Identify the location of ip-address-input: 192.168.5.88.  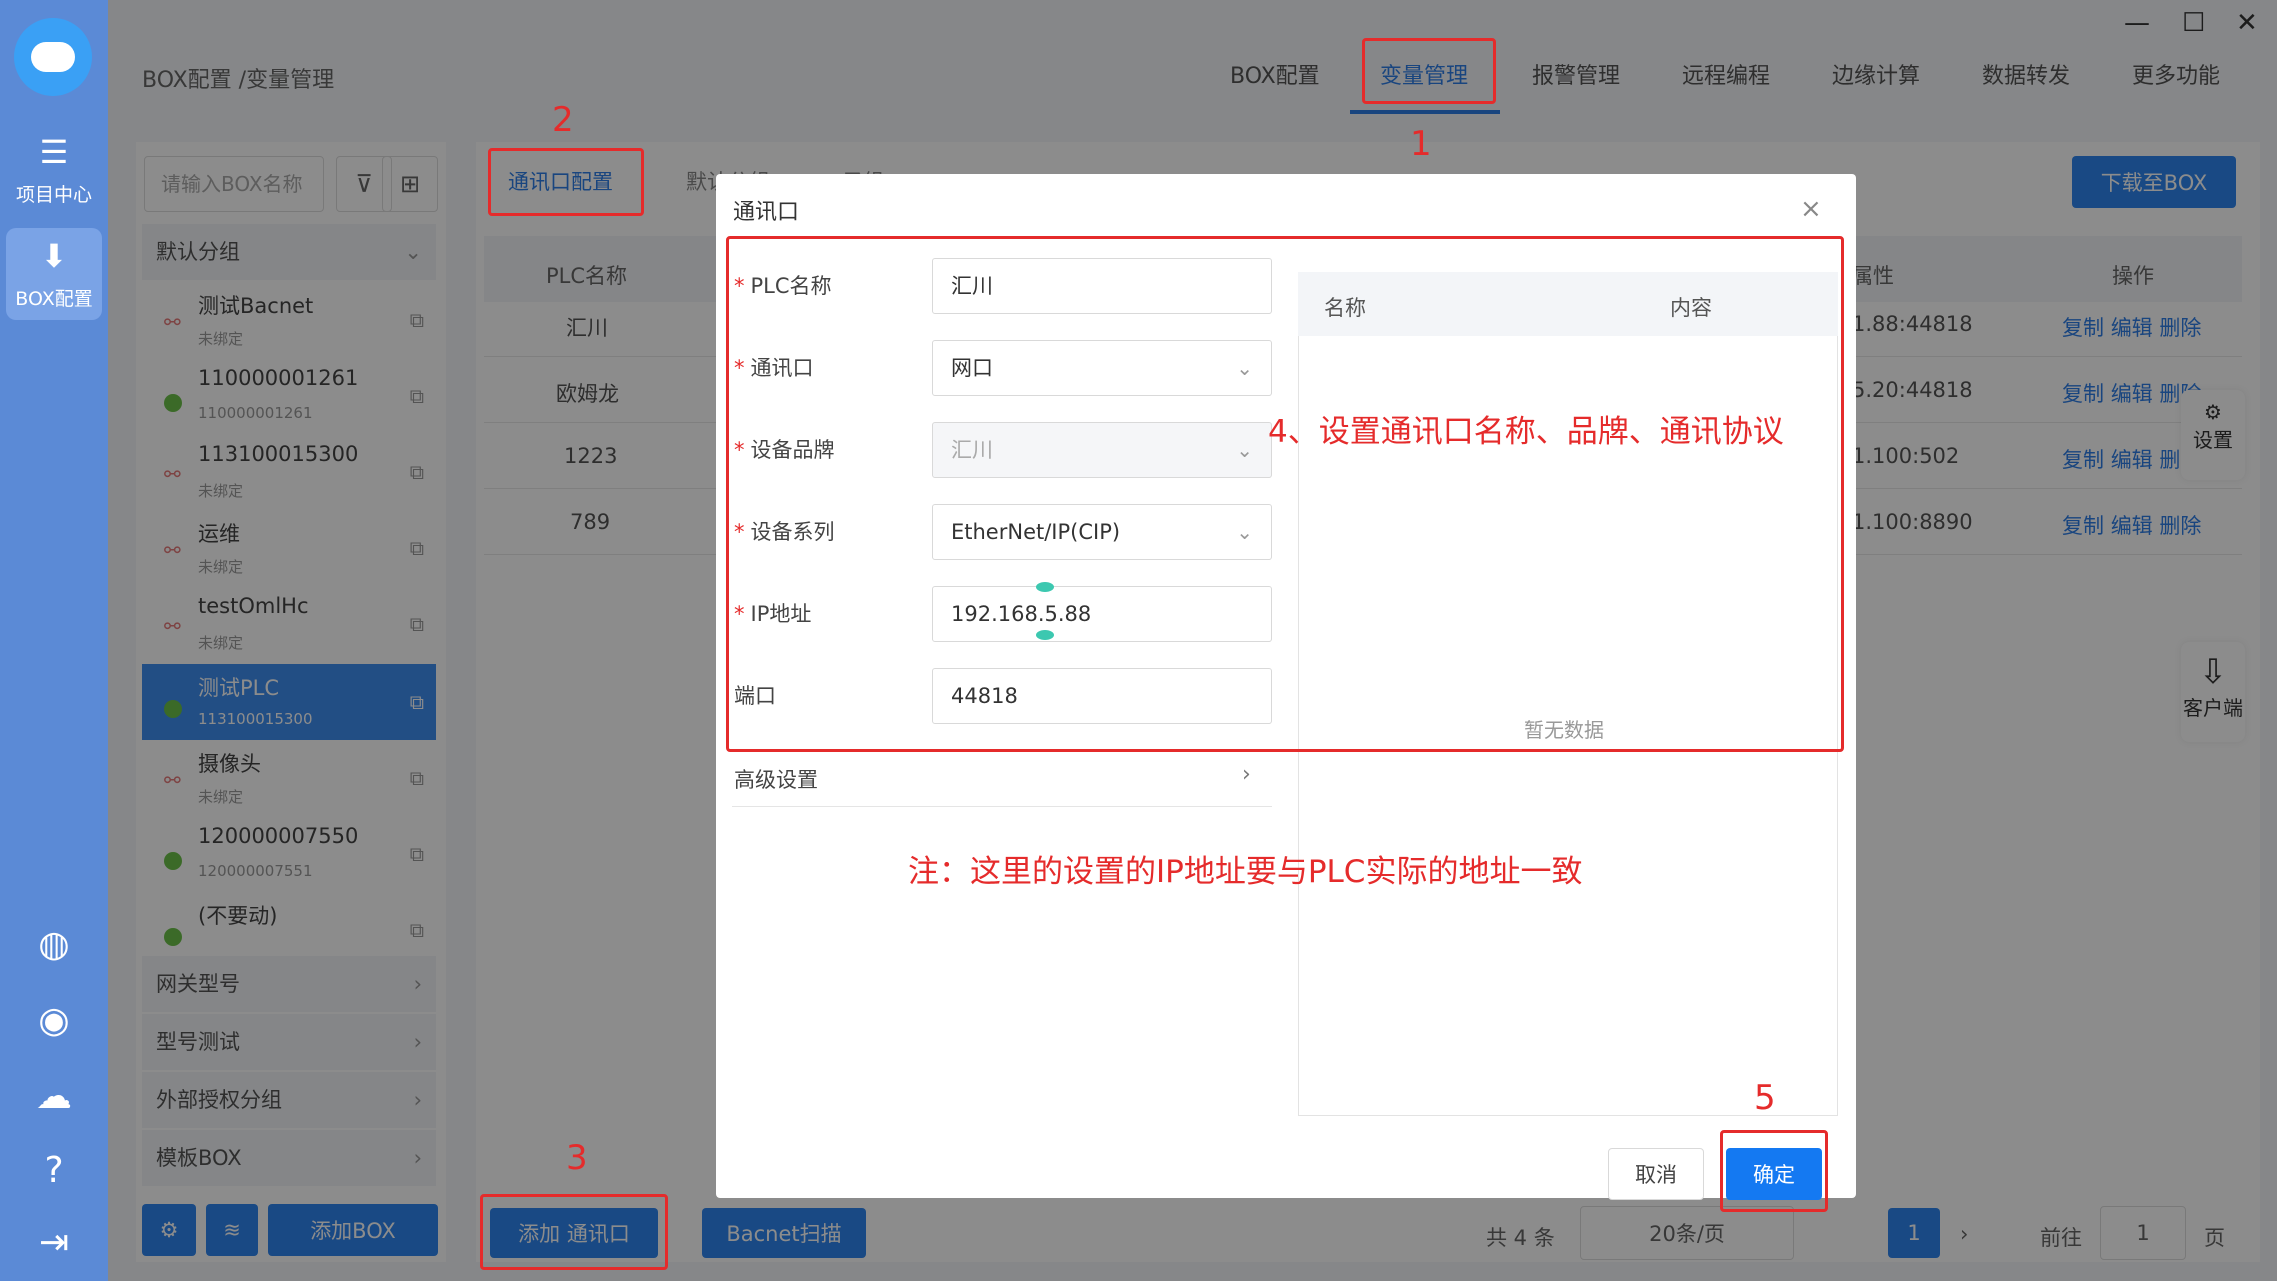
(1102, 614).